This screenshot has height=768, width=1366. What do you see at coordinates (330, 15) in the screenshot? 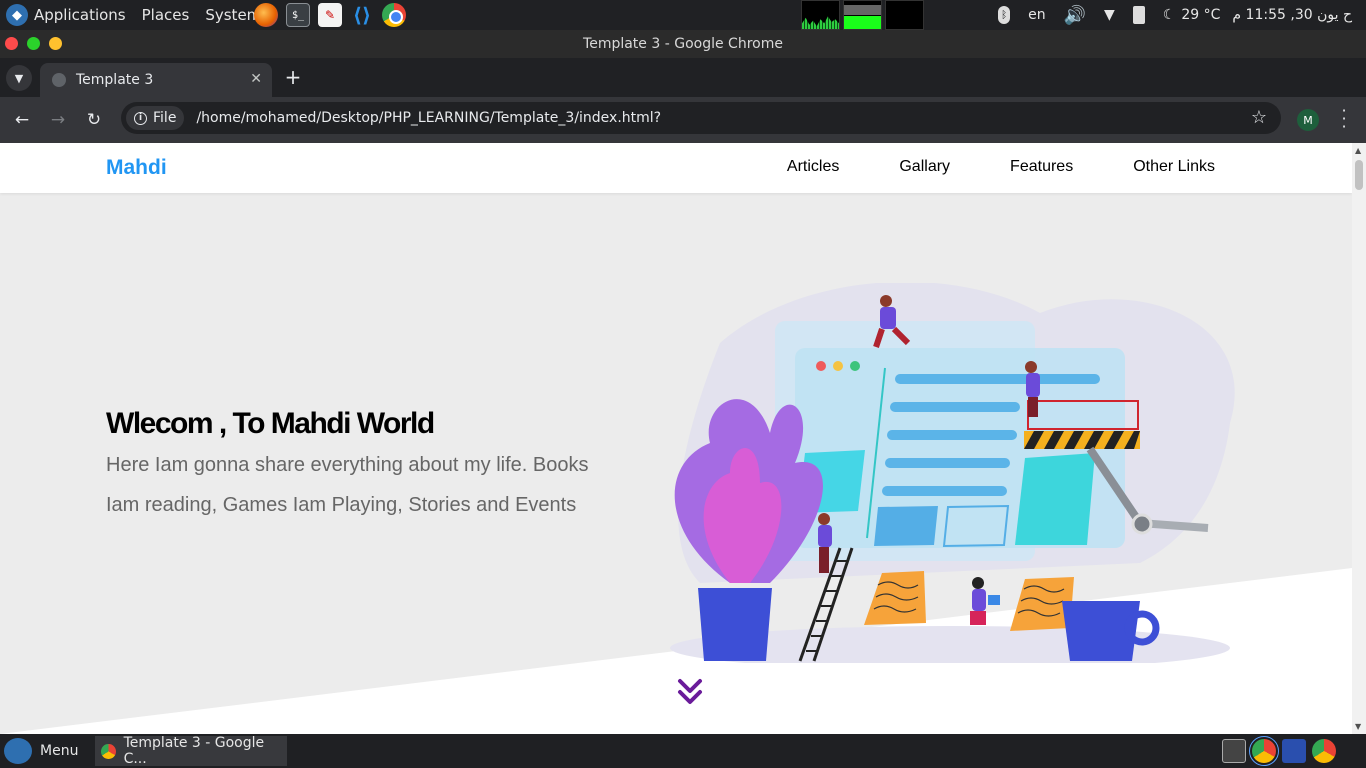
I see `text-editor-icon: ✎` at bounding box center [330, 15].